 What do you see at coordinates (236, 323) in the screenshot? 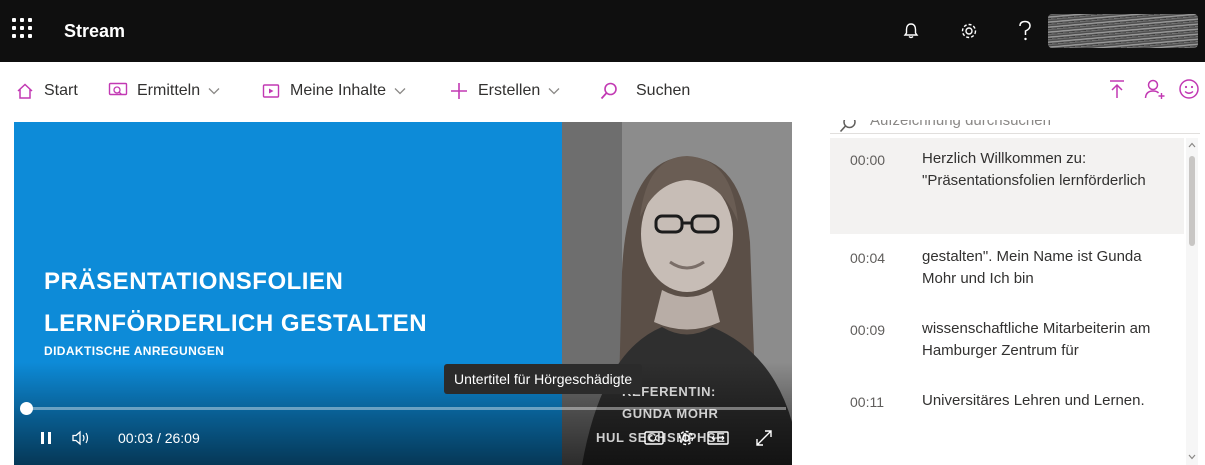
I see `slide-title-line2: LERNFÖRDERLICH GESTALTEN` at bounding box center [236, 323].